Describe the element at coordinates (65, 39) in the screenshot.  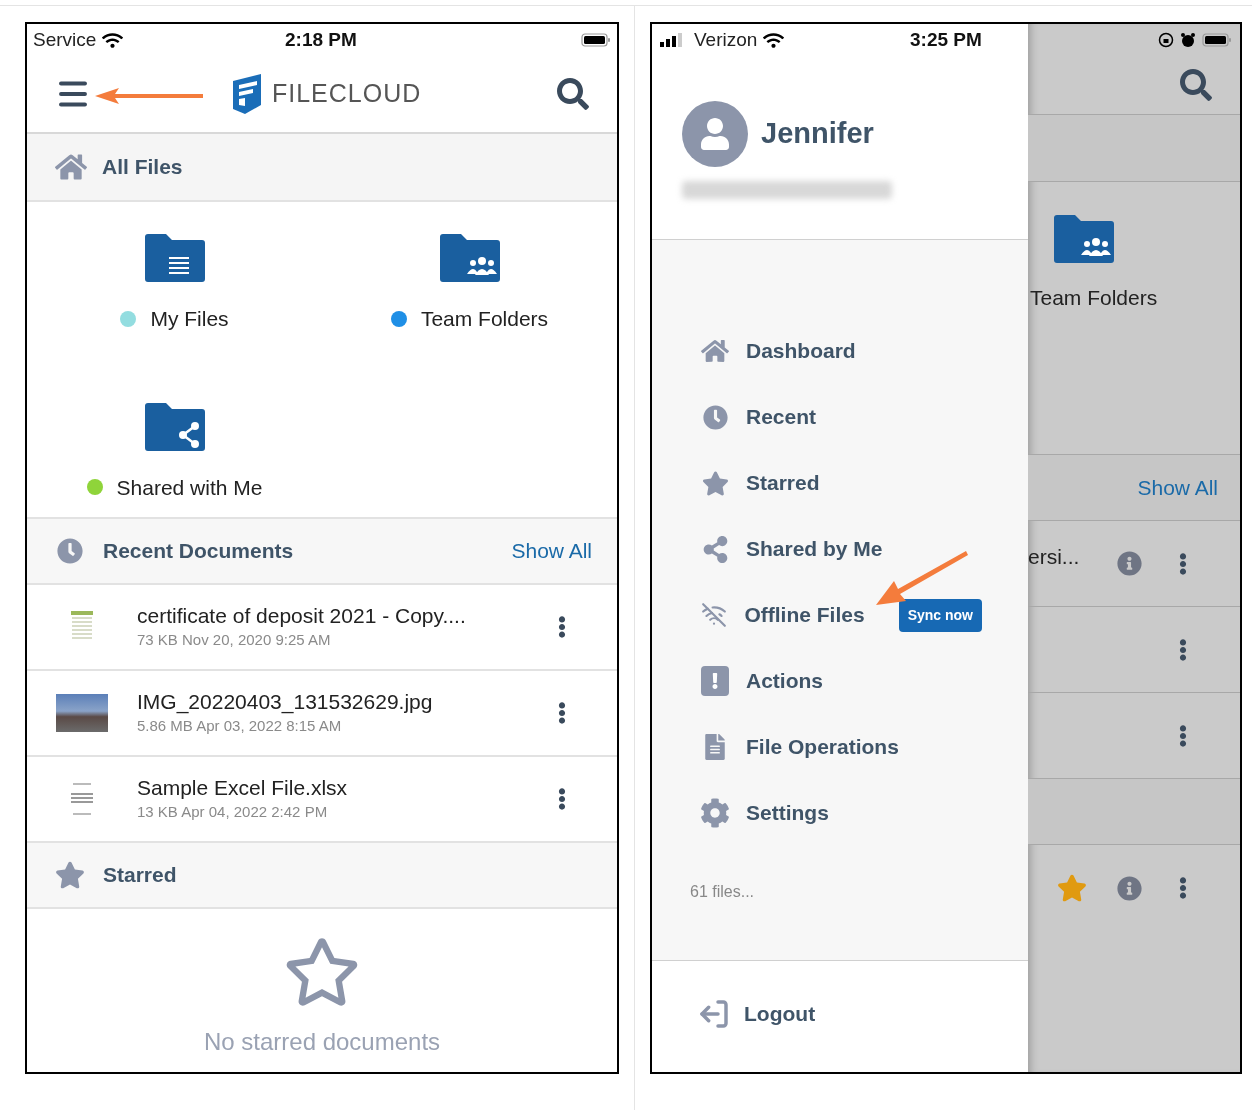
I see `carrier-text: Service` at that location.